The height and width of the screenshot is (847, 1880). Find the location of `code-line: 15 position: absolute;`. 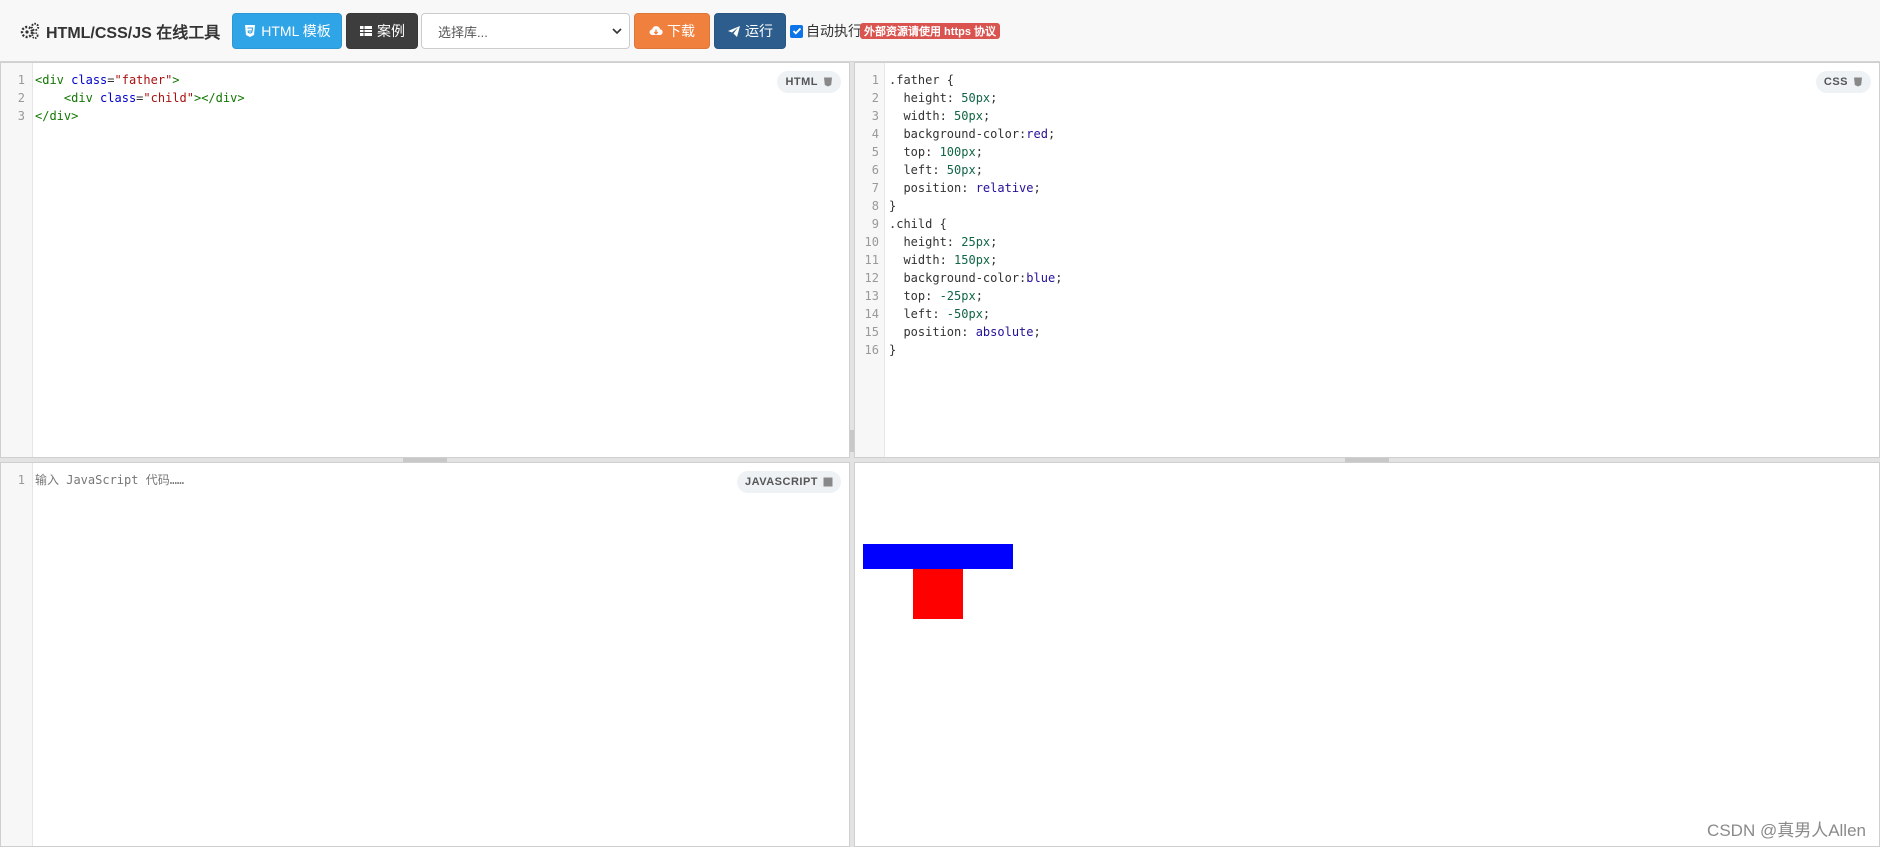

code-line: 15 position: absolute; is located at coordinates (1367, 332).